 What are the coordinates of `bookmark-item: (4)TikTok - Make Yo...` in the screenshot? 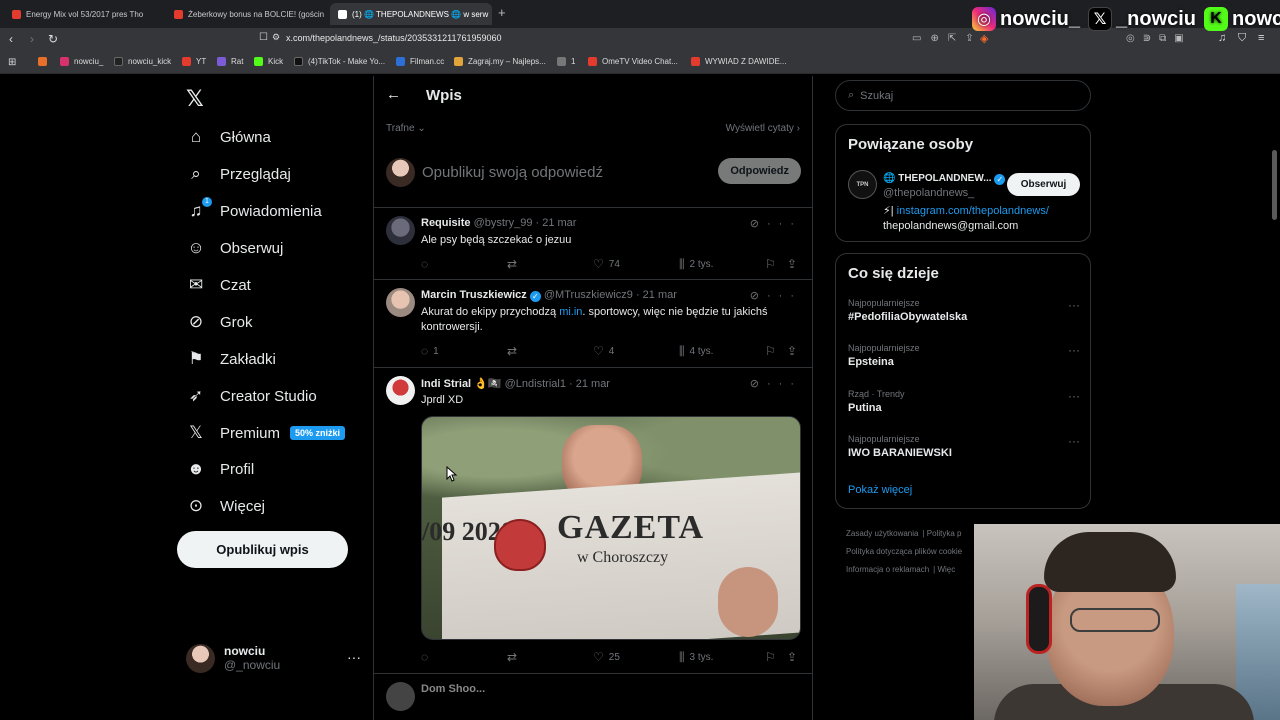 It's located at (339, 61).